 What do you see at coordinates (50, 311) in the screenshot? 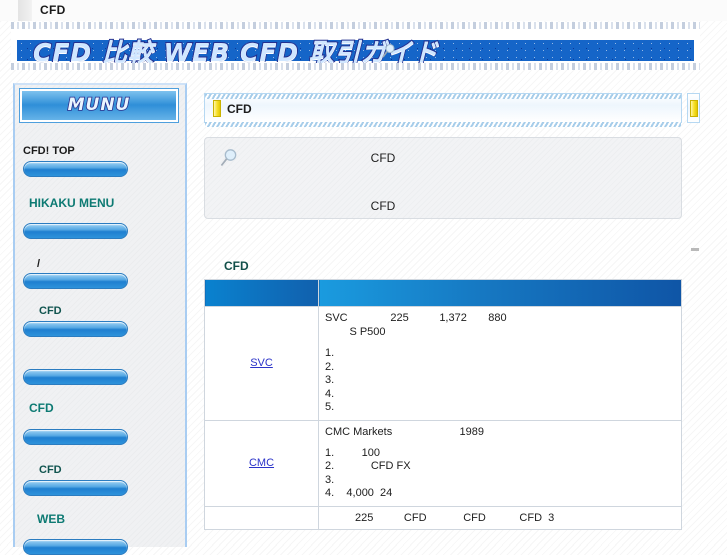
I see `sidebar-item-label-3: CFD` at bounding box center [50, 311].